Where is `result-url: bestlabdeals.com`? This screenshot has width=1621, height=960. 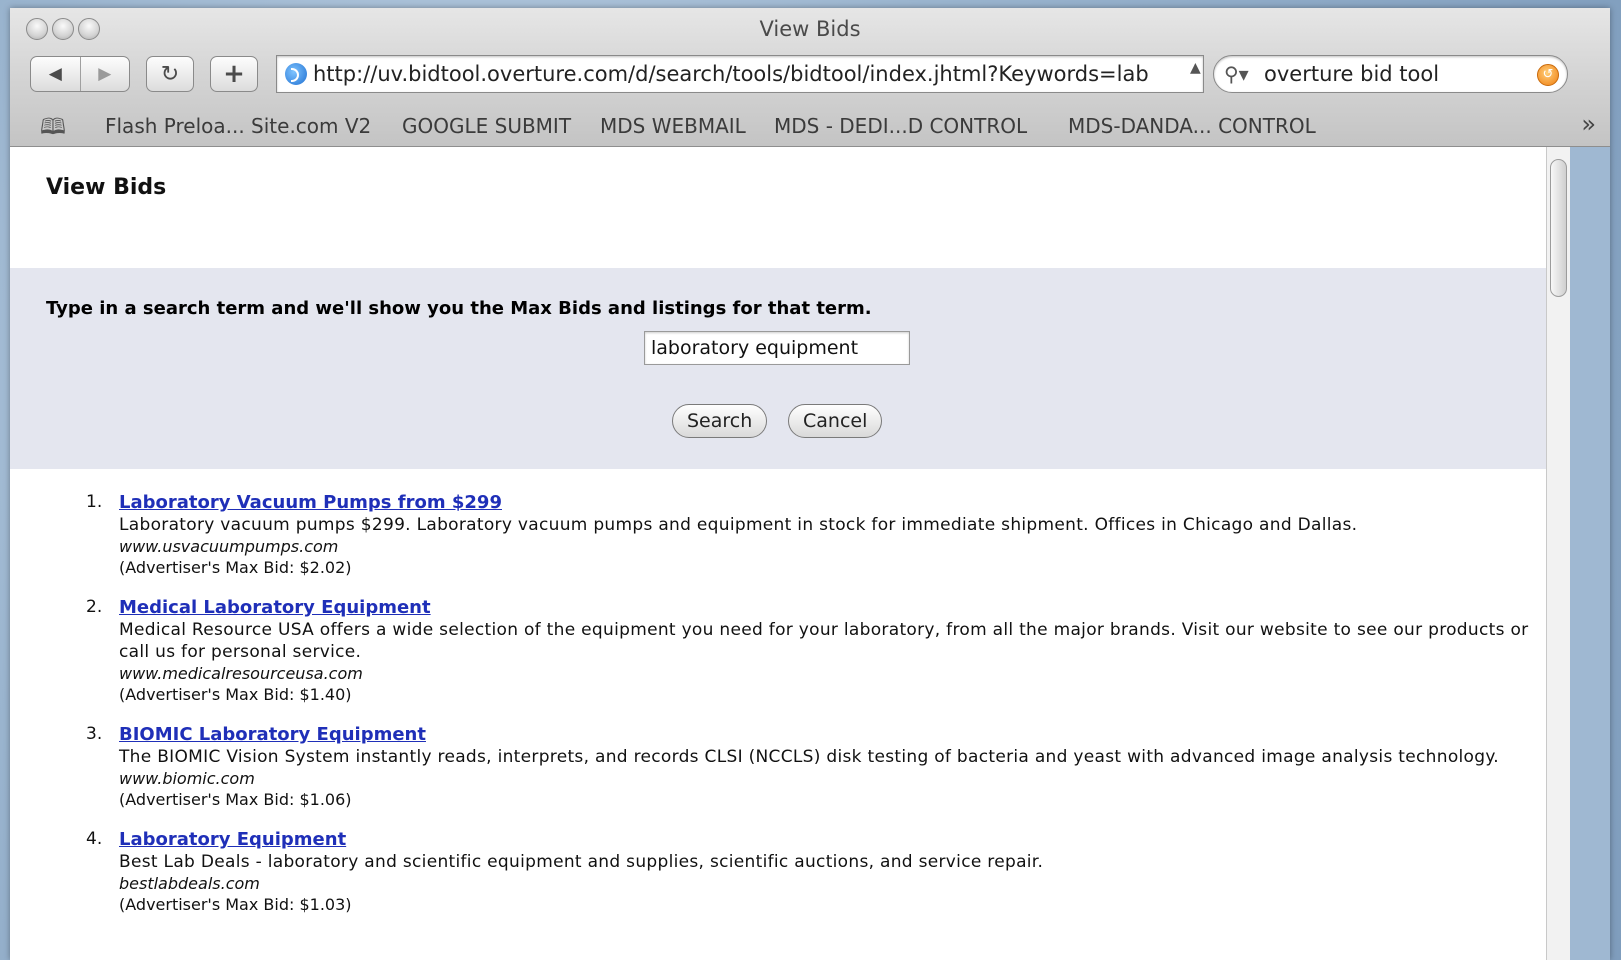 result-url: bestlabdeals.com is located at coordinates (189, 883).